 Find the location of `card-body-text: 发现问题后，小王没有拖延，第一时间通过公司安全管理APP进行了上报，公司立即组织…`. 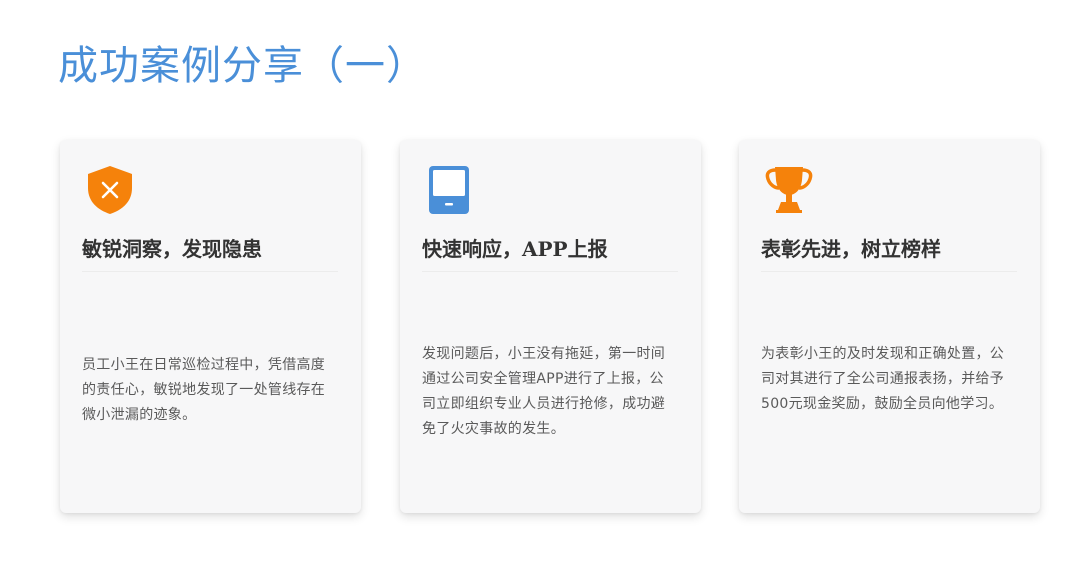

card-body-text: 发现问题后，小王没有拖延，第一时间通过公司安全管理APP进行了上报，公司立即组织… is located at coordinates (544, 391).